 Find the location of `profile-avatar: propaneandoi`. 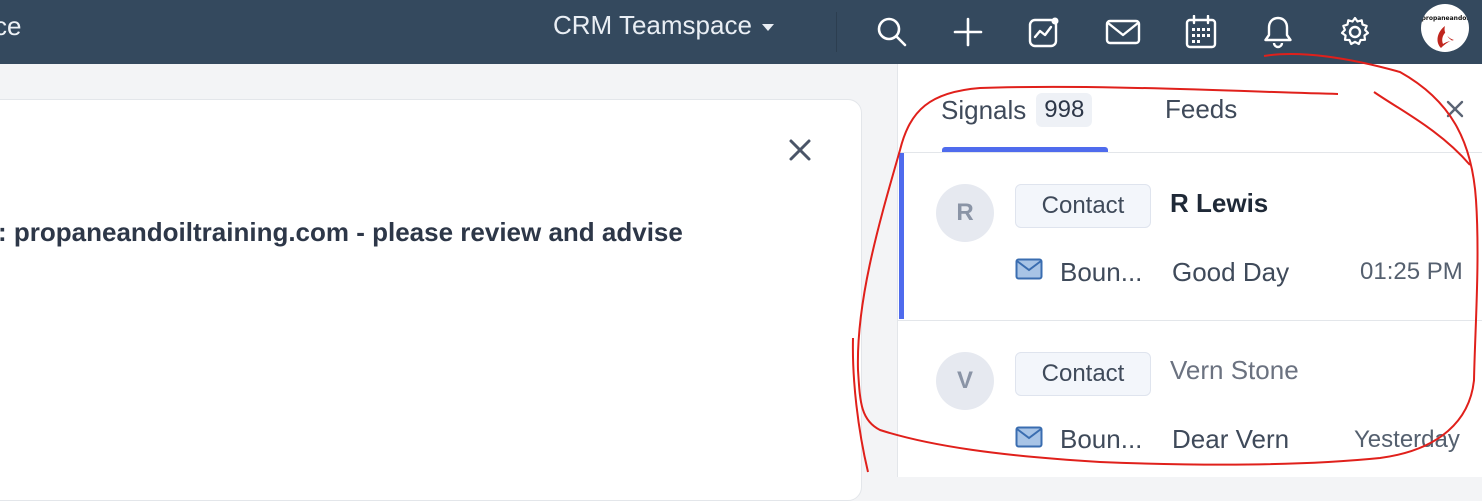

profile-avatar: propaneandoi is located at coordinates (1445, 28).